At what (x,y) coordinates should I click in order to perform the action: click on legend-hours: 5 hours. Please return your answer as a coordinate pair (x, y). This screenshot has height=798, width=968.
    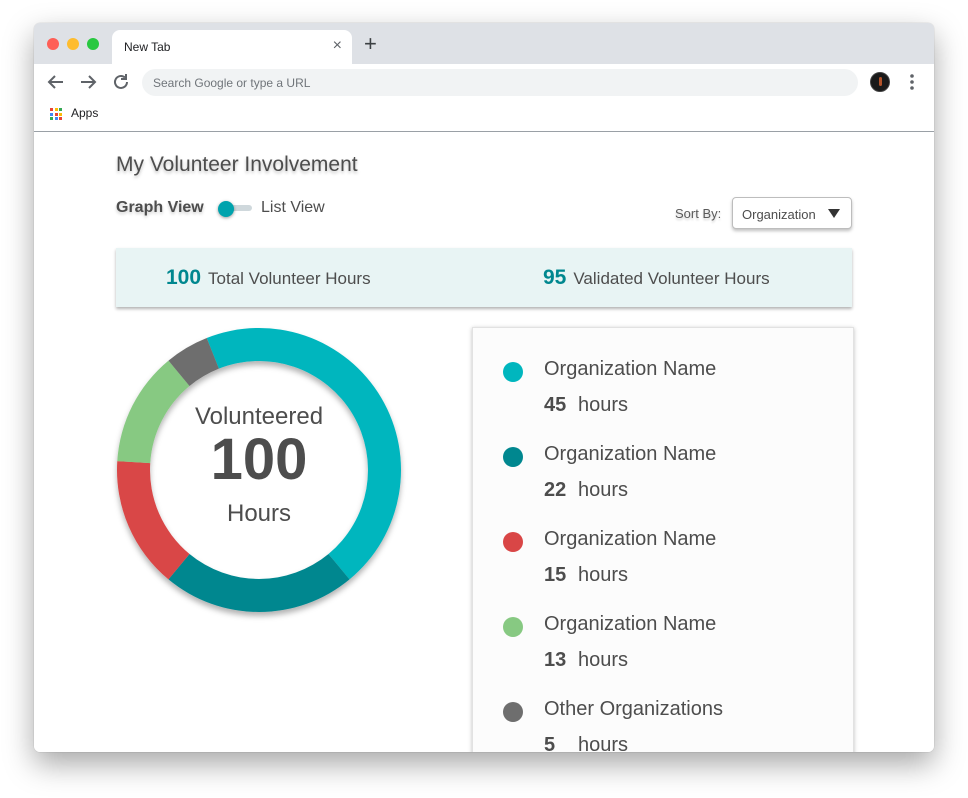
    Looking at the image, I should click on (586, 743).